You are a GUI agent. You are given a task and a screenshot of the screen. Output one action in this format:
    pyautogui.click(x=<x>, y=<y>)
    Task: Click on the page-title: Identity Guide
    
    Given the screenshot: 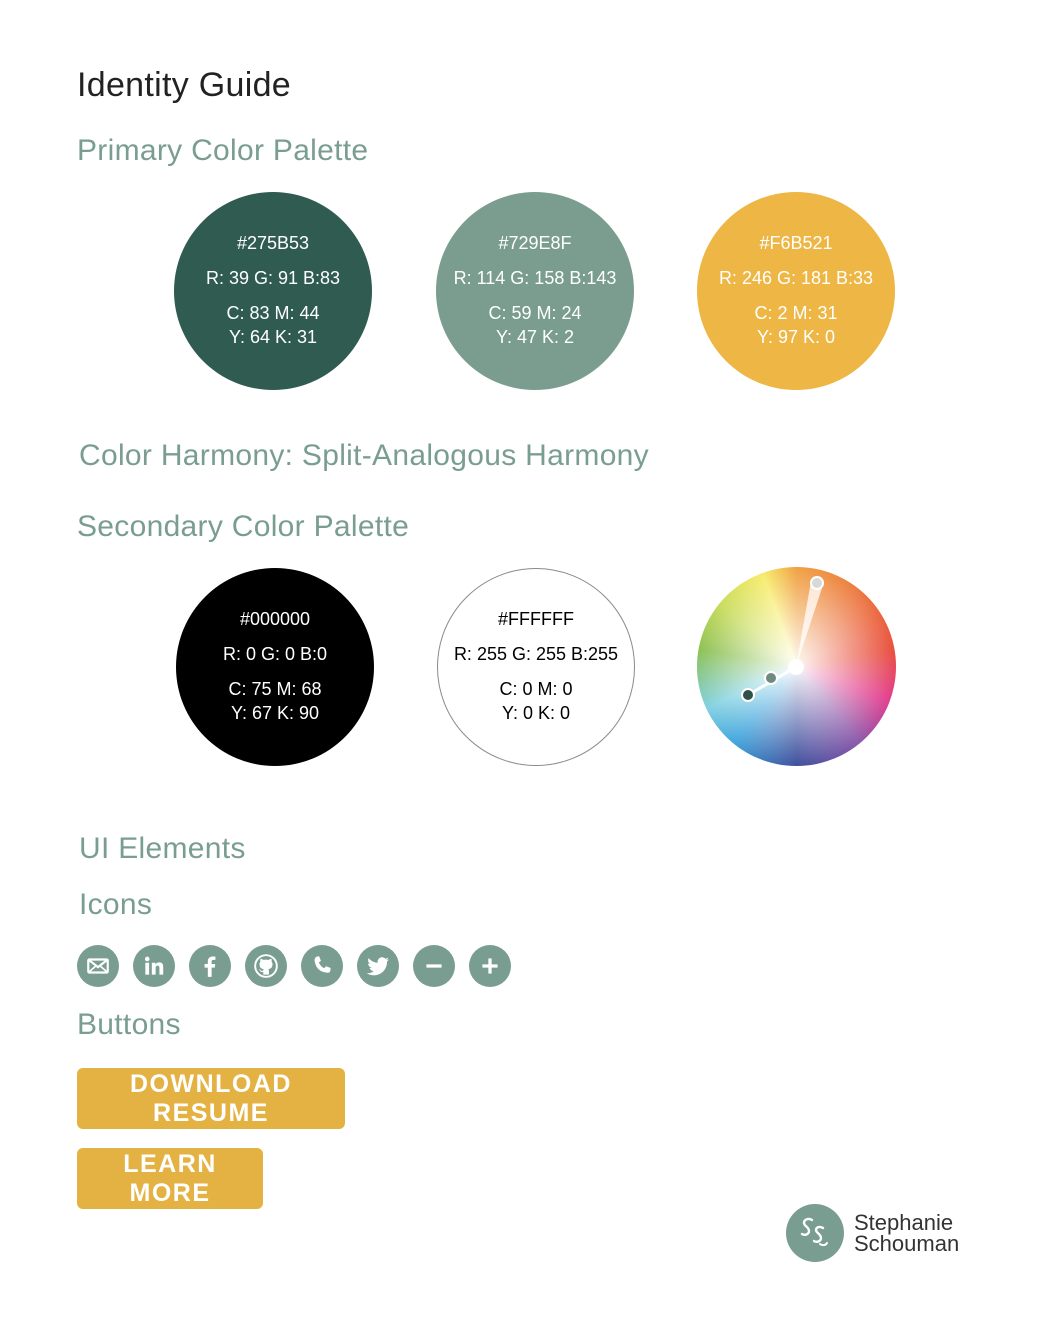 What is the action you would take?
    pyautogui.click(x=184, y=85)
    